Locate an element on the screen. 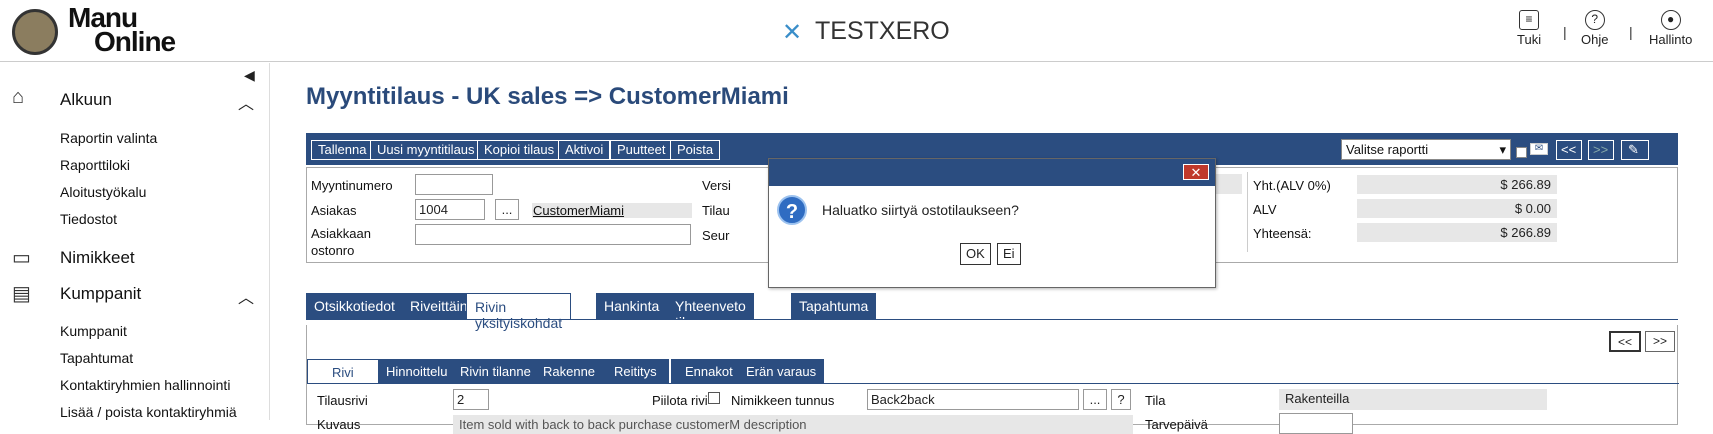 Image resolution: width=1713 pixels, height=434 pixels. order-line-input: 2 is located at coordinates (471, 399).